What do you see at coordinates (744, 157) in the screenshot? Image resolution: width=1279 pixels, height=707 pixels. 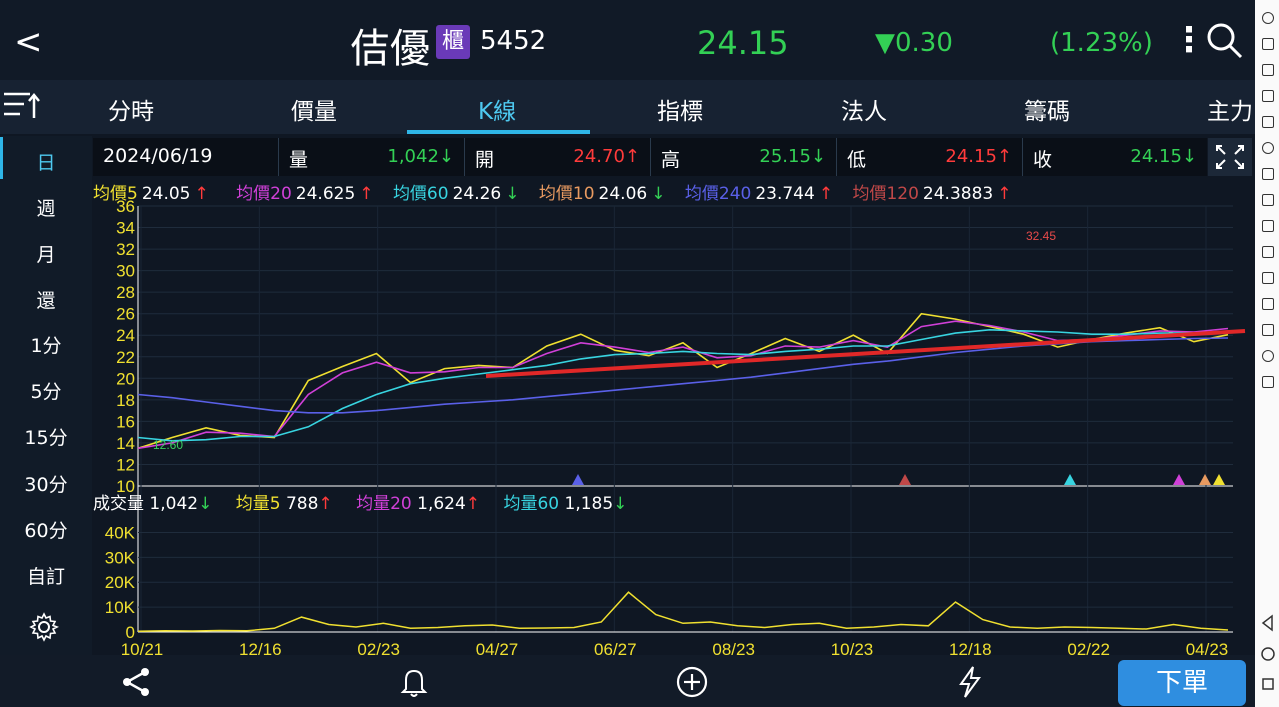 I see `high-cell: 高 25.15↓` at bounding box center [744, 157].